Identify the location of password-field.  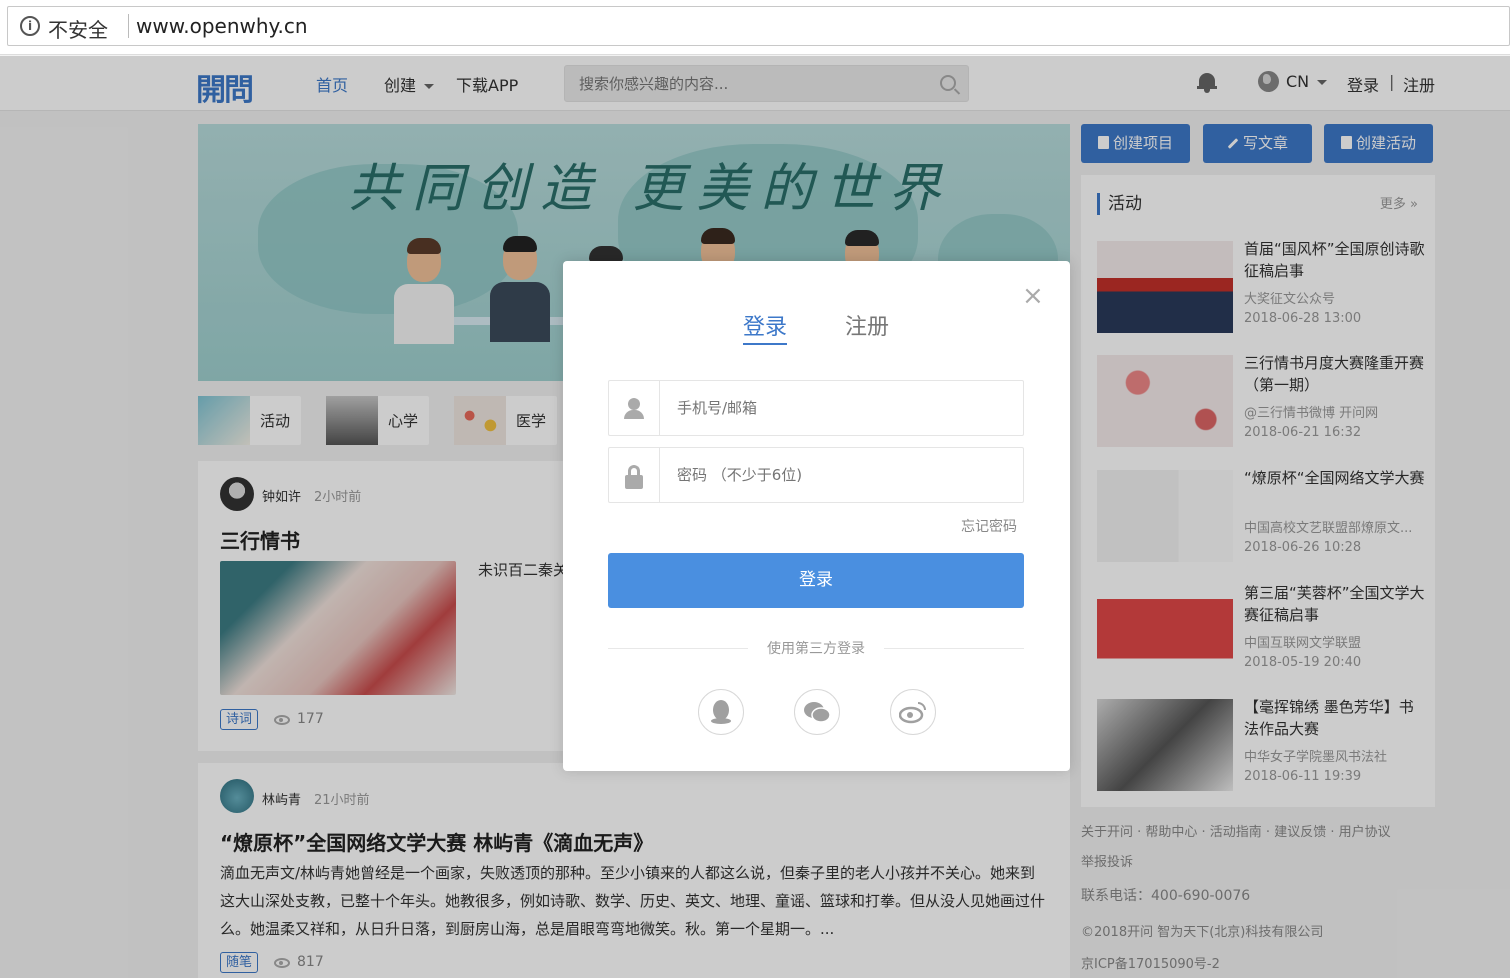
(816, 475).